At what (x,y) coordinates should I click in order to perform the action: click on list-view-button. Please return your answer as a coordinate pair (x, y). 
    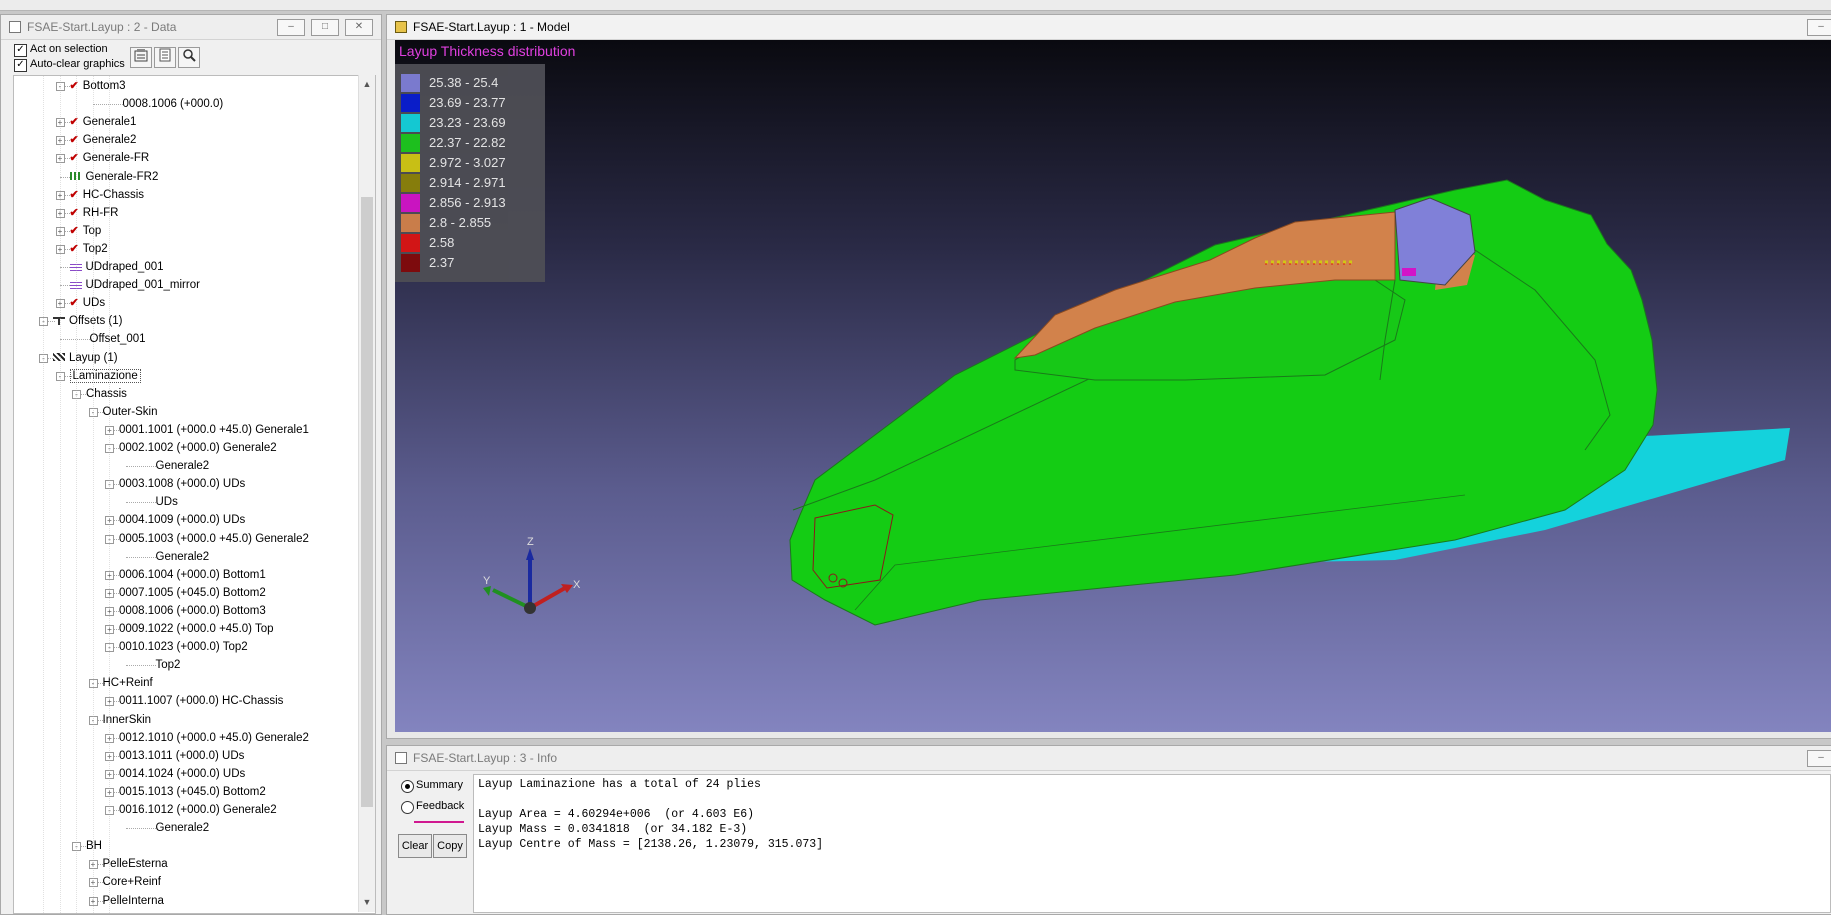
    Looking at the image, I should click on (165, 57).